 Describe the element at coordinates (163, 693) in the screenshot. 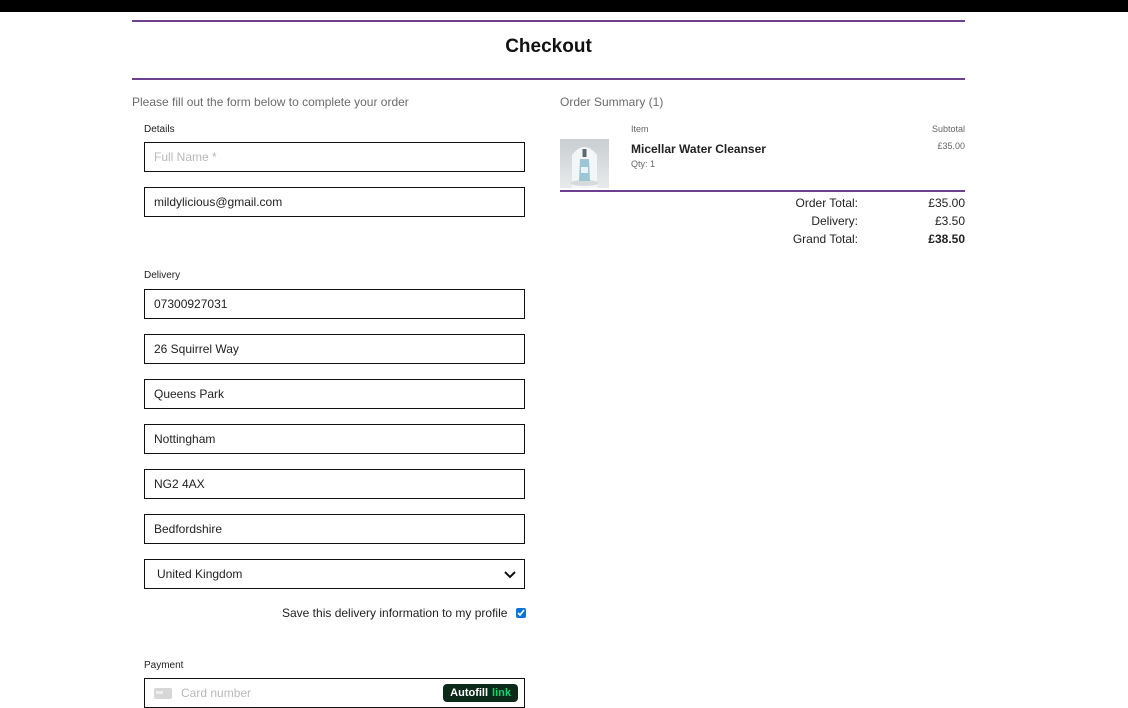

I see `credit-card-icon` at that location.